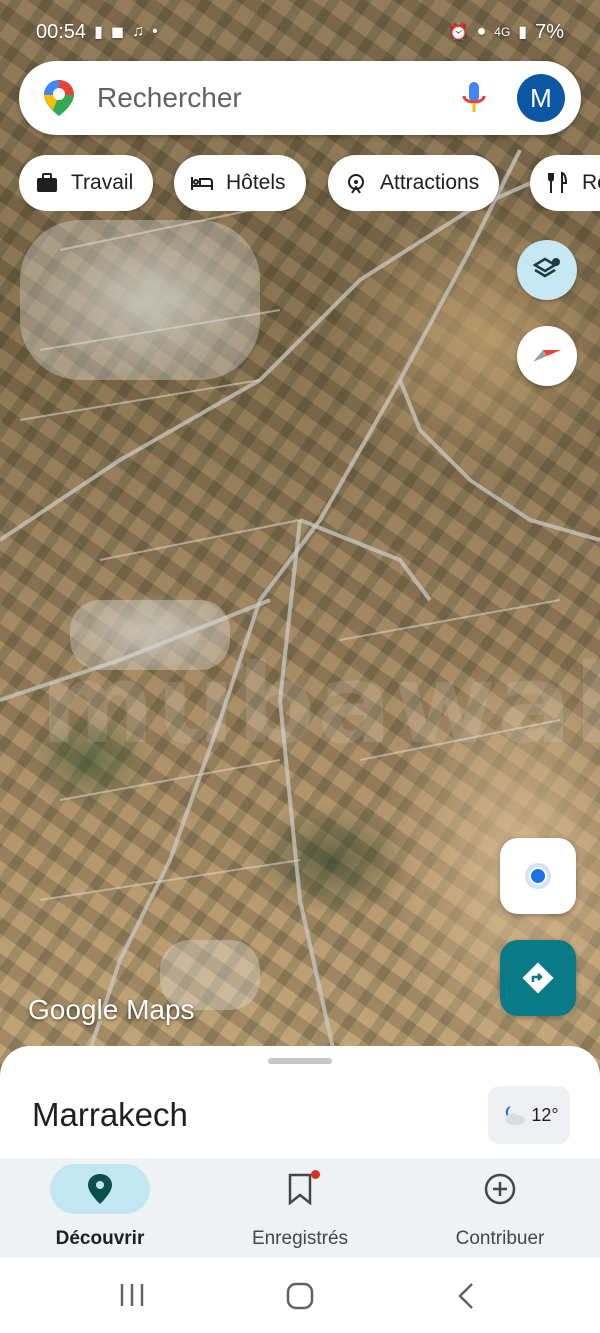 This screenshot has height=1333, width=600. What do you see at coordinates (529, 1115) in the screenshot?
I see `weather-chip: 12°` at bounding box center [529, 1115].